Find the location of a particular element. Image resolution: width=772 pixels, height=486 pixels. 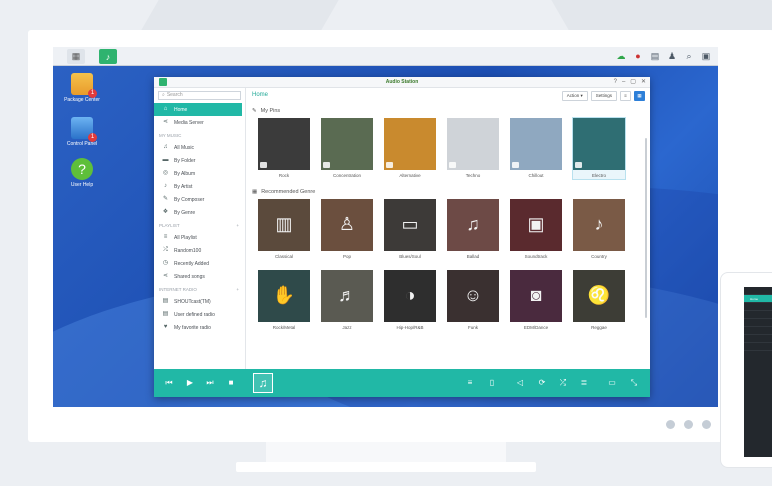

cloud-icon: ☁ is located at coordinates (621, 56).